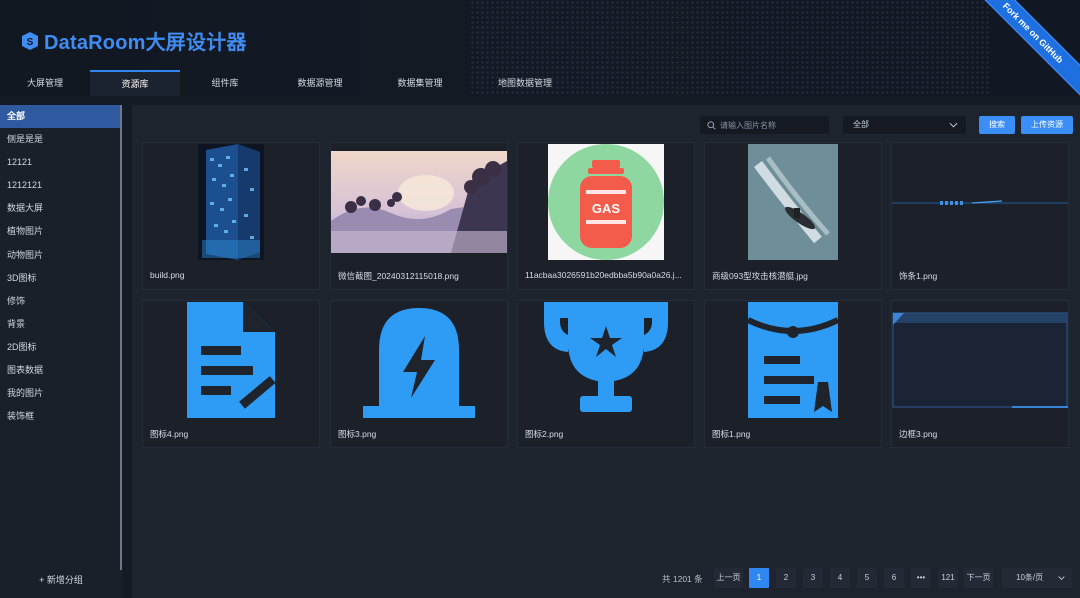  I want to click on card-filename: 图标1.png, so click(731, 434).